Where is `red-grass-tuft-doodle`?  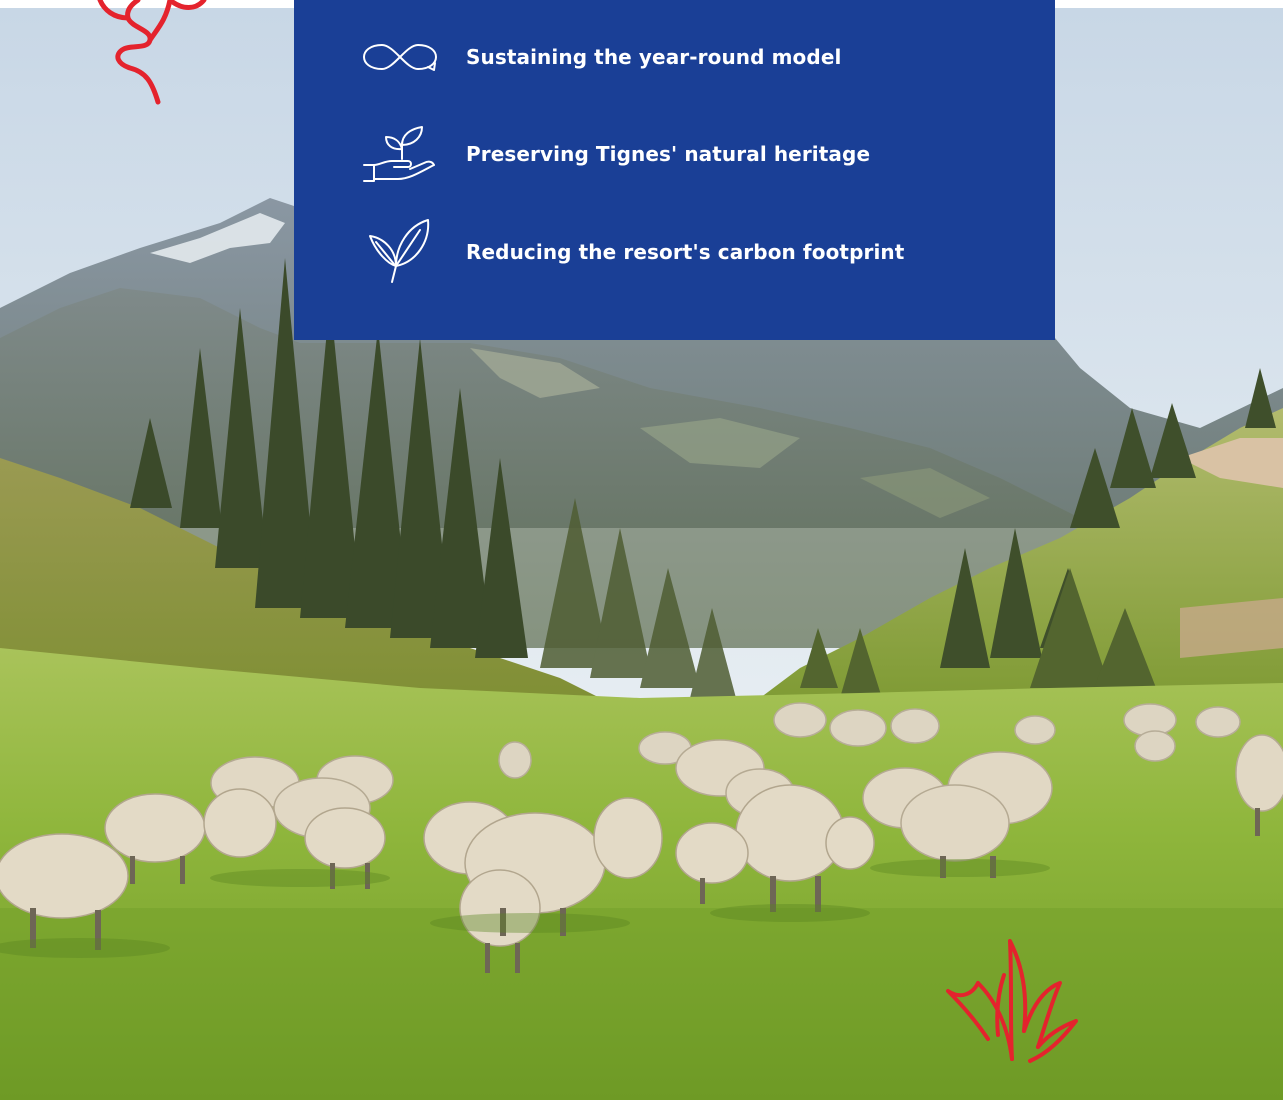 red-grass-tuft-doodle is located at coordinates (1012, 1000).